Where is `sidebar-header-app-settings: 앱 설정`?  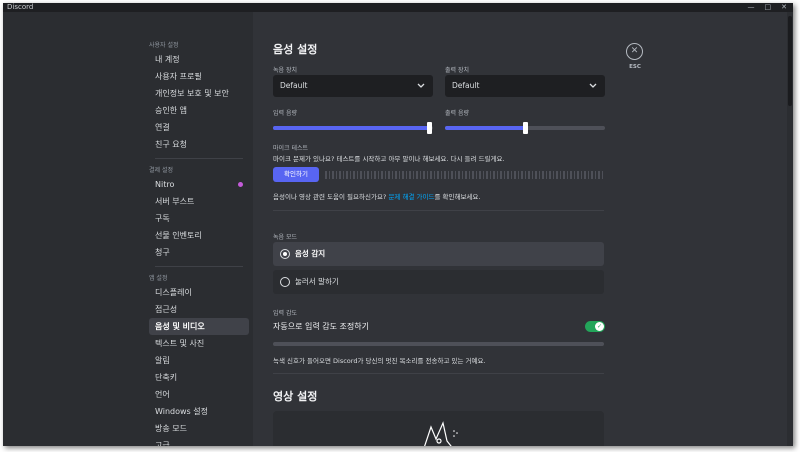 sidebar-header-app-settings: 앱 설정 is located at coordinates (158, 278).